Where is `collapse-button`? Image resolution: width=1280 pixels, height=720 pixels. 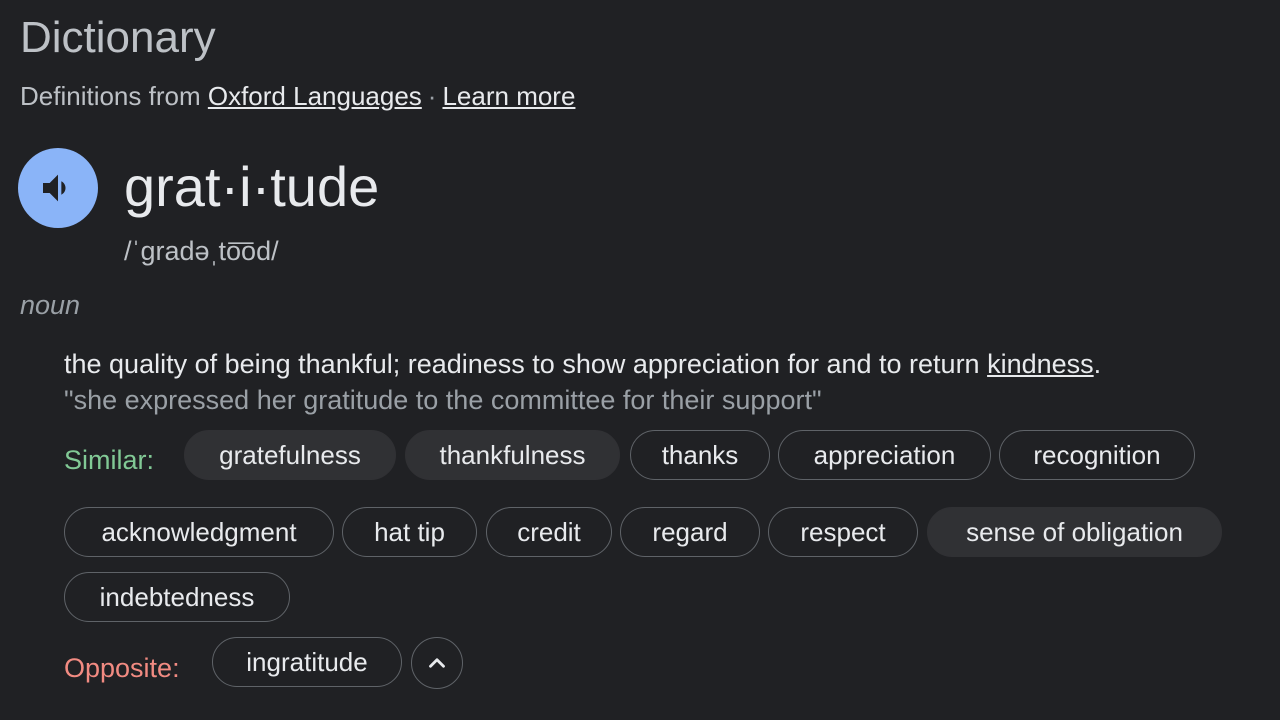
collapse-button is located at coordinates (437, 663).